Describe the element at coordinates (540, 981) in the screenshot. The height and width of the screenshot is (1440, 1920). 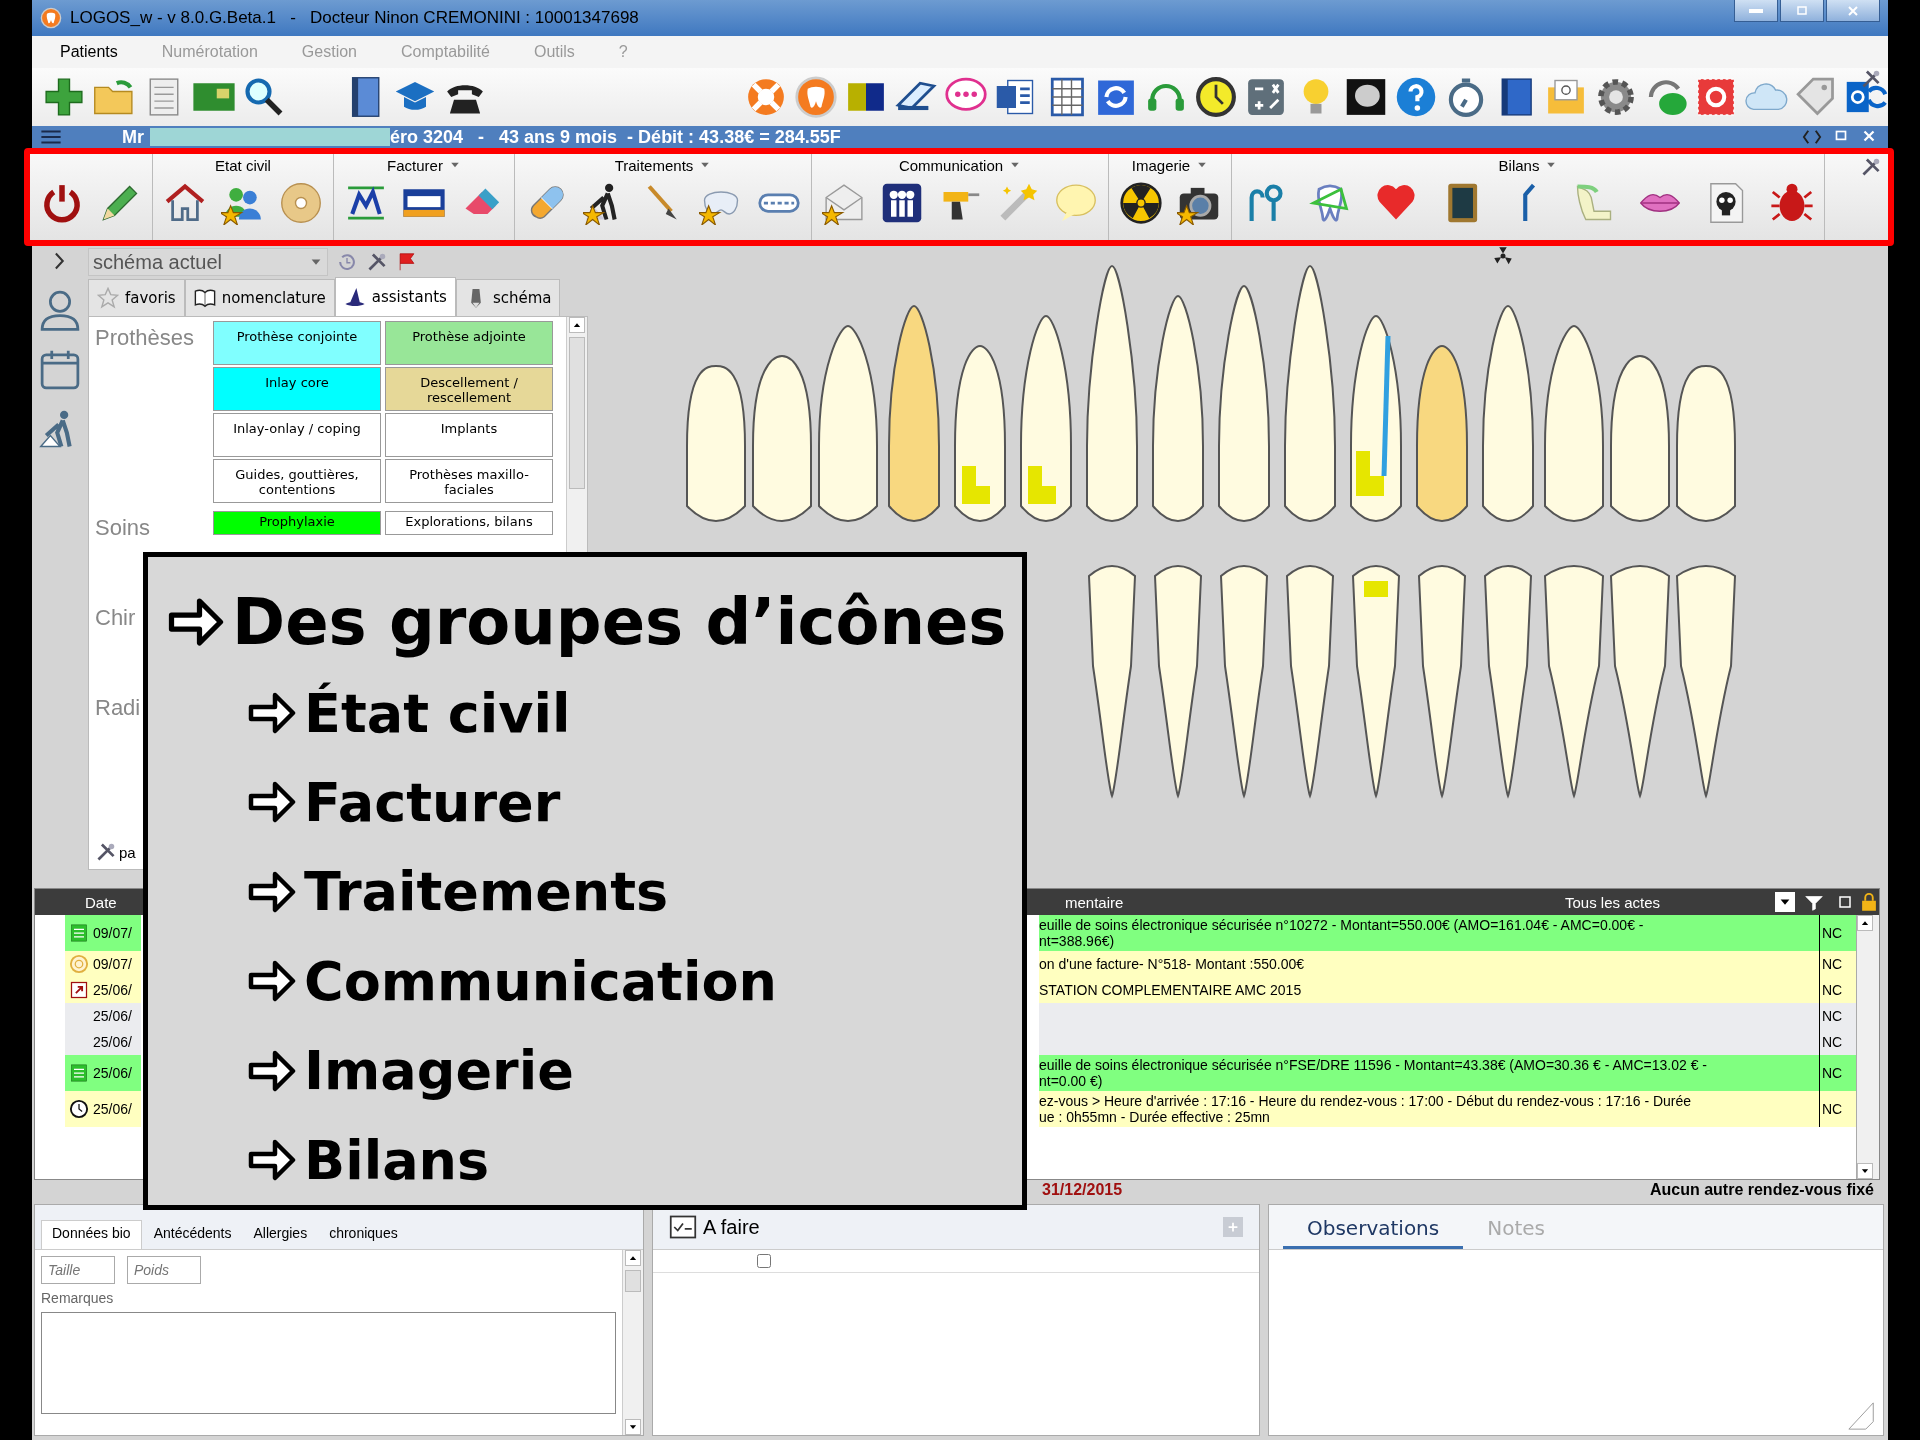
I see `callout-item: Communication` at that location.